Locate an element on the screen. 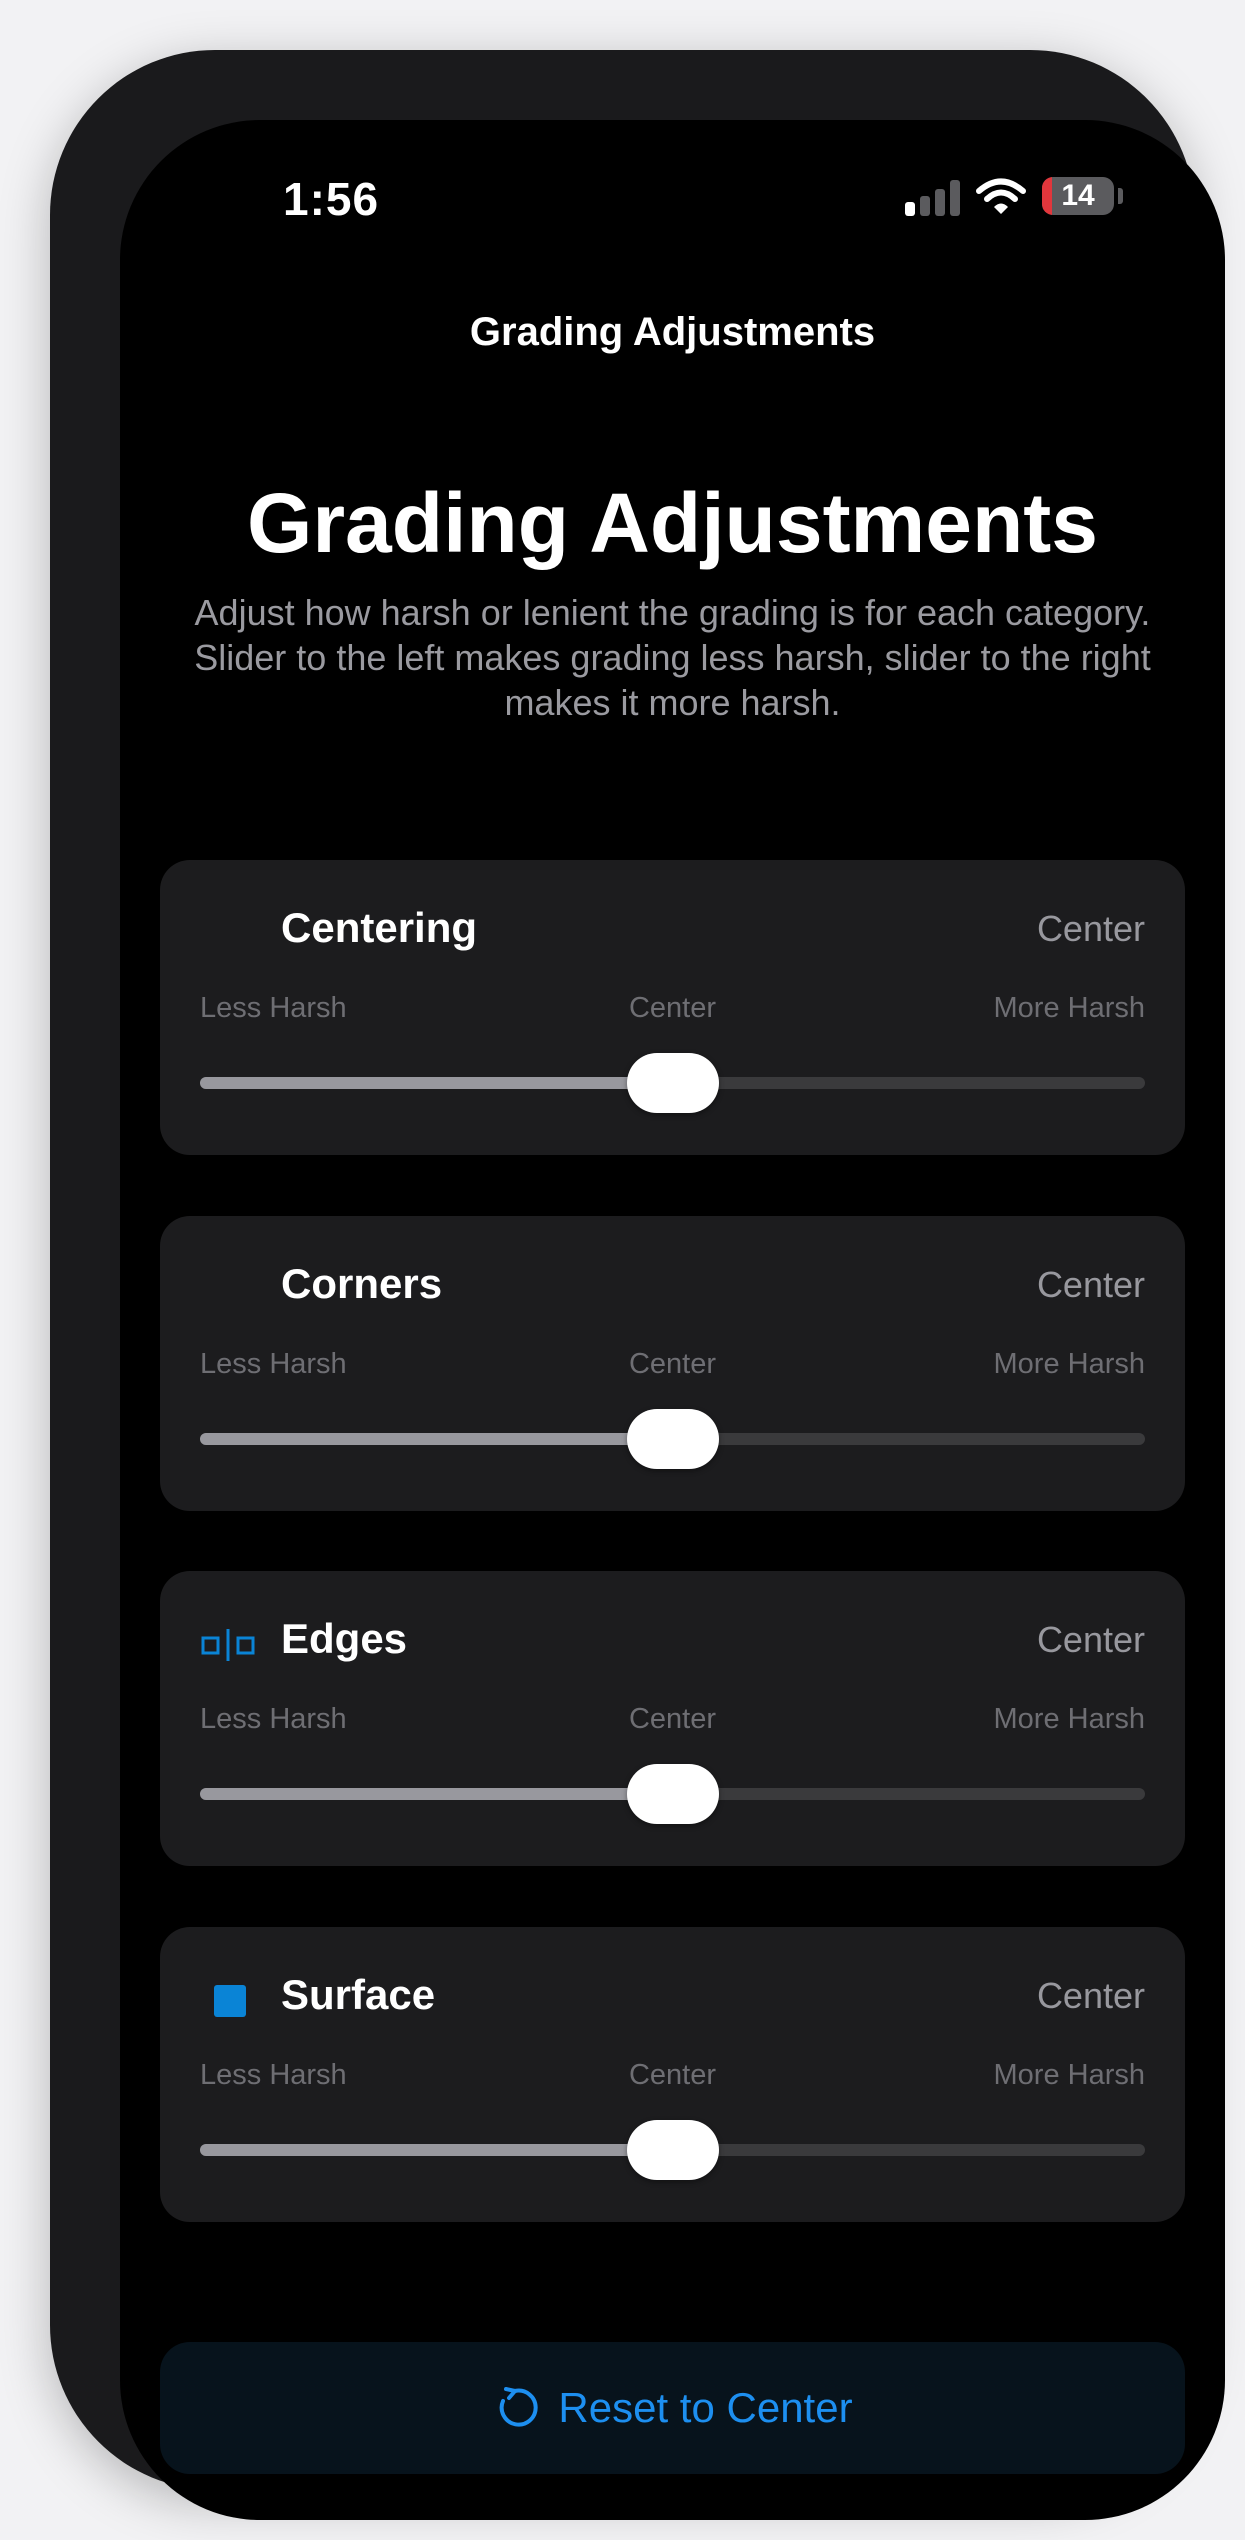  wifi-icon is located at coordinates (1001, 196).